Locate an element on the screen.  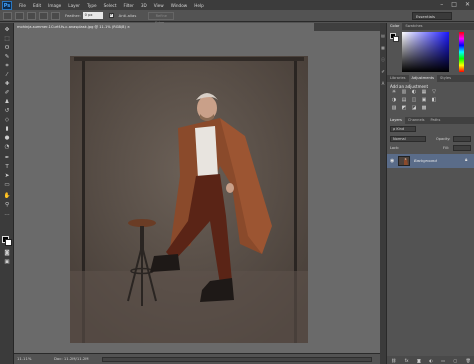
zoom-level: 11.11% is located at coordinates (24, 359).